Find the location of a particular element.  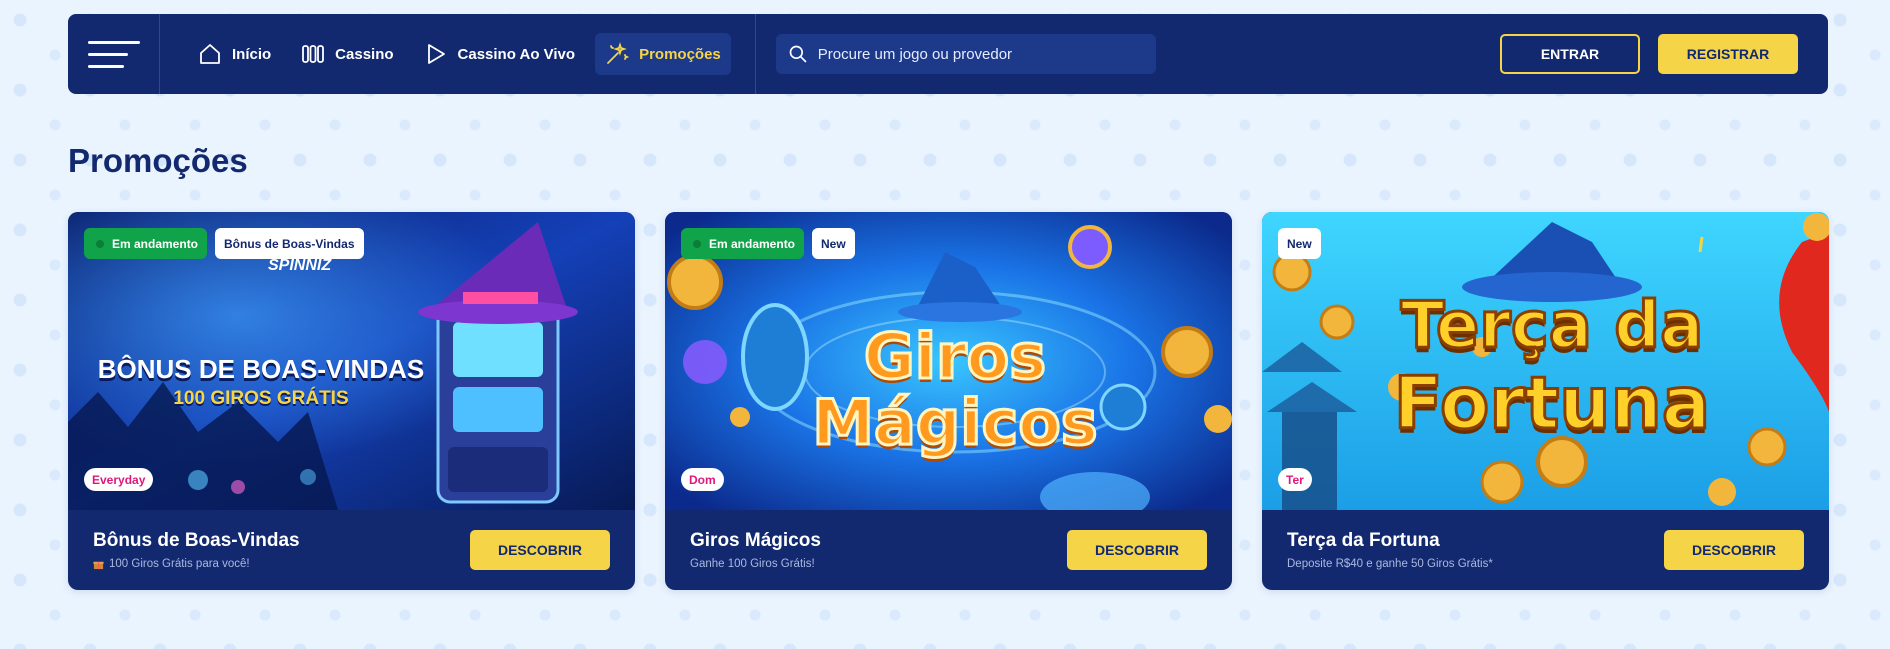

image-heading-line-2: 100 GIROS GRÁTIS is located at coordinates (261, 398).